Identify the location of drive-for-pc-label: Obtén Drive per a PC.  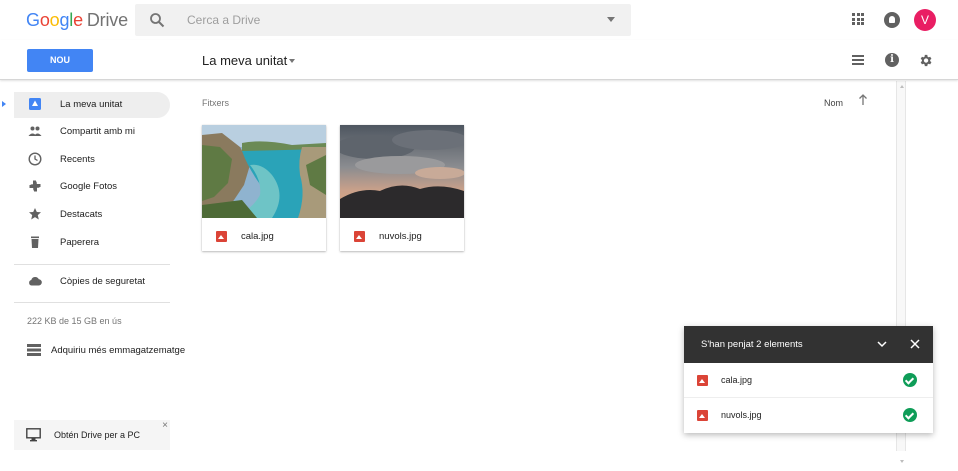
(97, 435).